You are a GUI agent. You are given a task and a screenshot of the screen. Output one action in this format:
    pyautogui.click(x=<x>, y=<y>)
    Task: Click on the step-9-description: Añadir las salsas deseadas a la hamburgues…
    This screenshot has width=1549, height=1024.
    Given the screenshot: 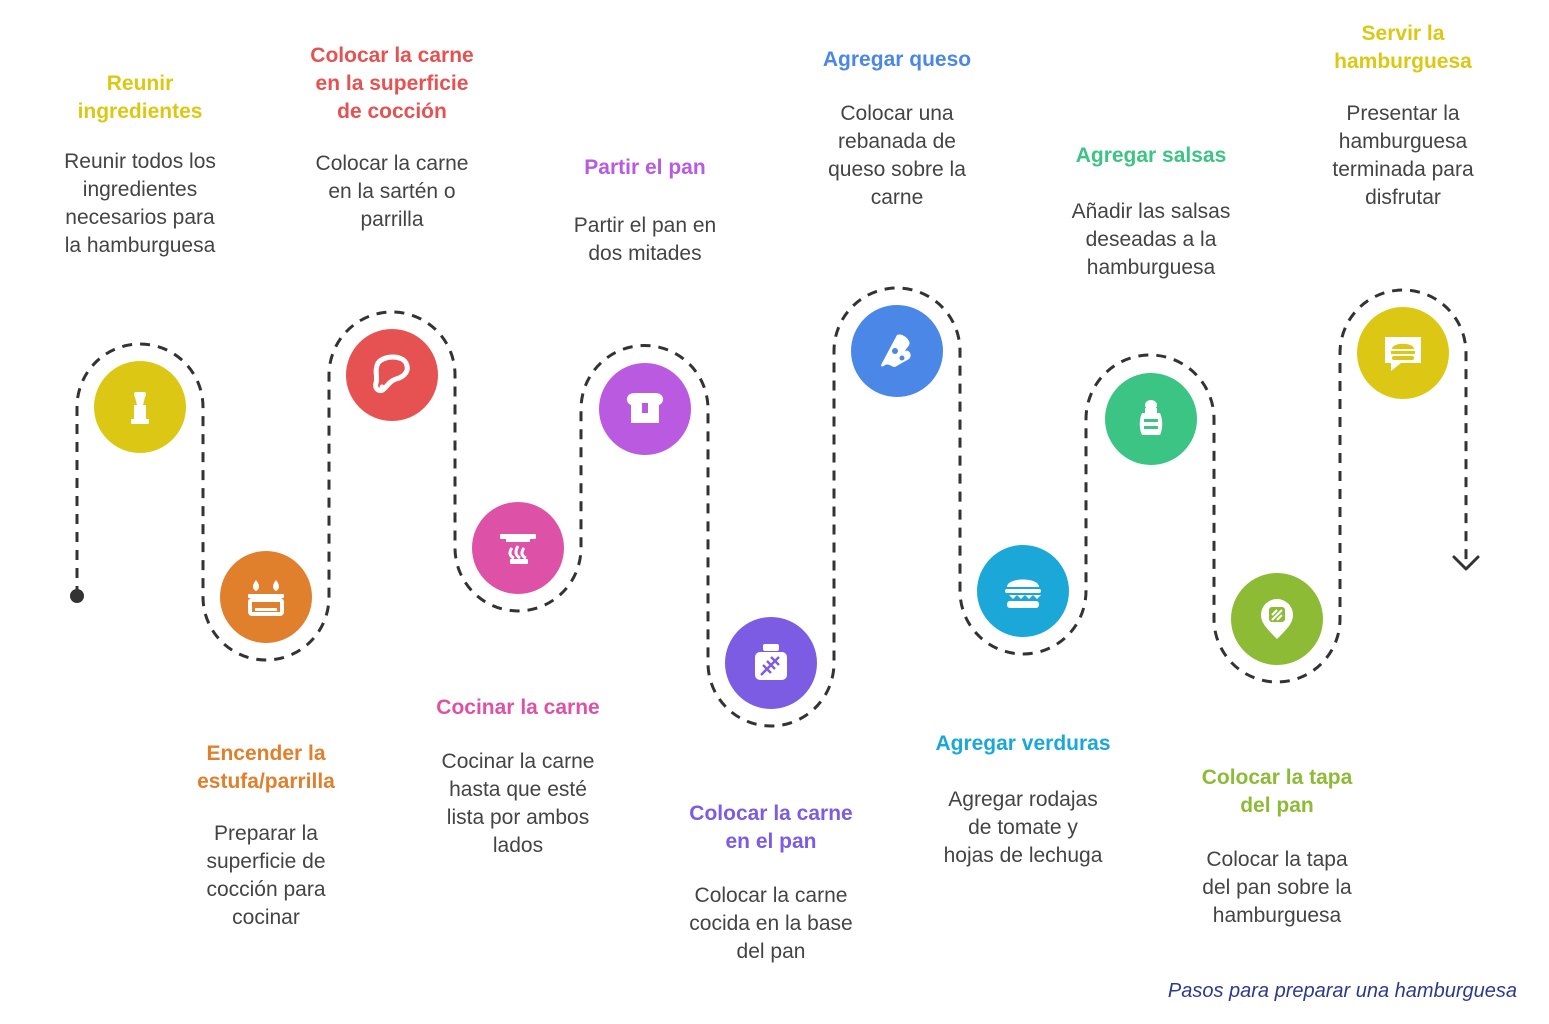 What is the action you would take?
    pyautogui.click(x=1151, y=240)
    